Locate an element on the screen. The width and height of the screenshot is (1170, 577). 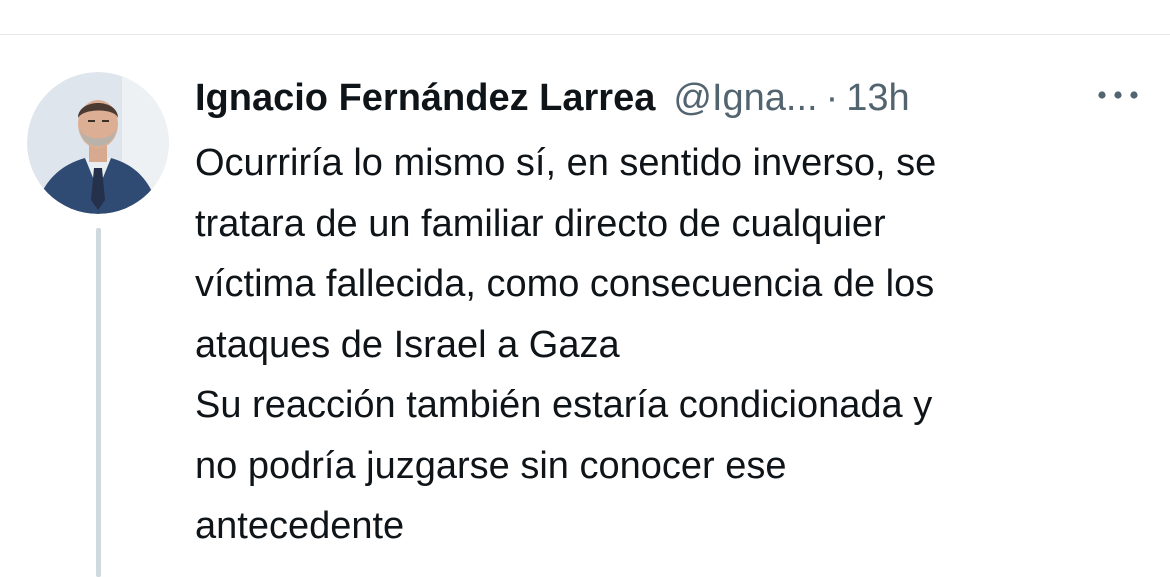
more-options-button is located at coordinates (1118, 95).